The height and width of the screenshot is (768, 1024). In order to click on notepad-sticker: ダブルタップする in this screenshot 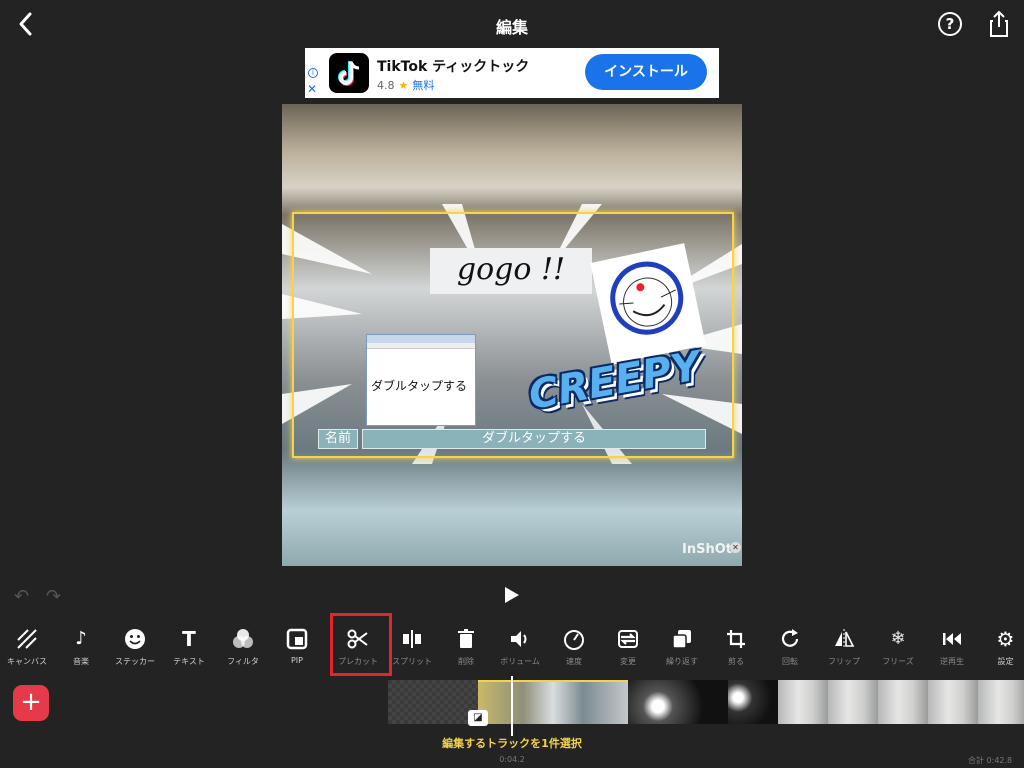, I will do `click(421, 380)`.